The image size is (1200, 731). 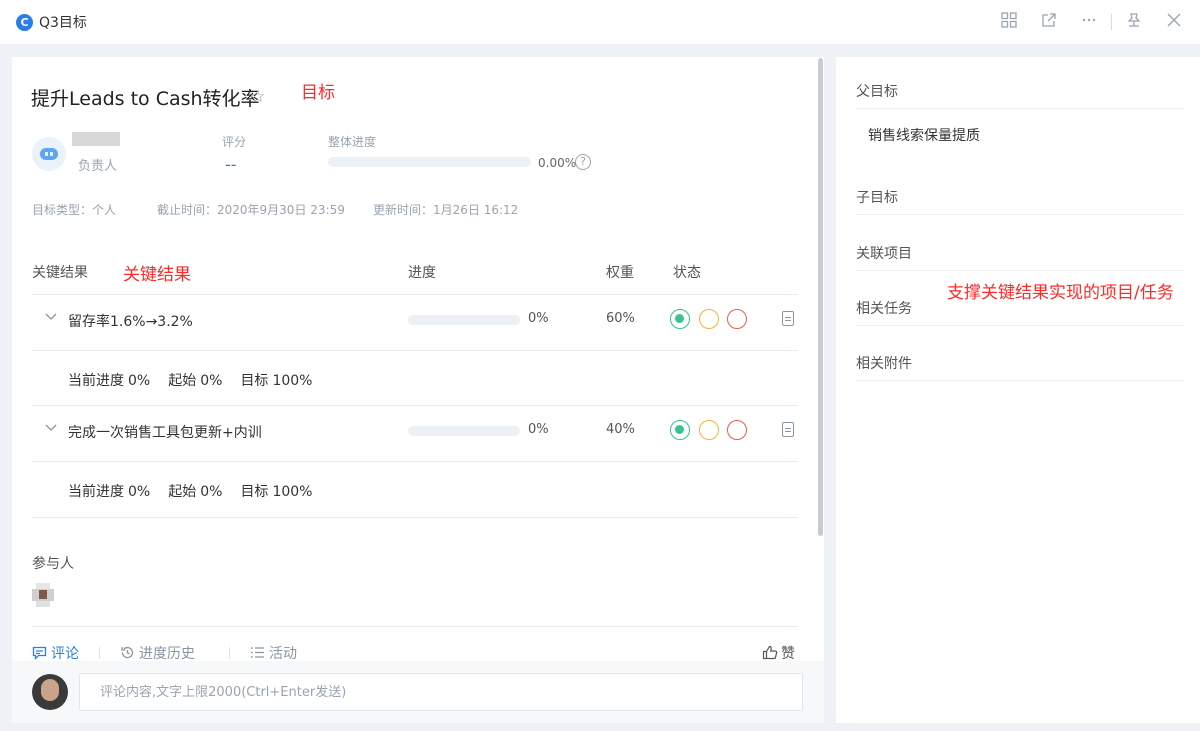 What do you see at coordinates (257, 652) in the screenshot?
I see `list-icon` at bounding box center [257, 652].